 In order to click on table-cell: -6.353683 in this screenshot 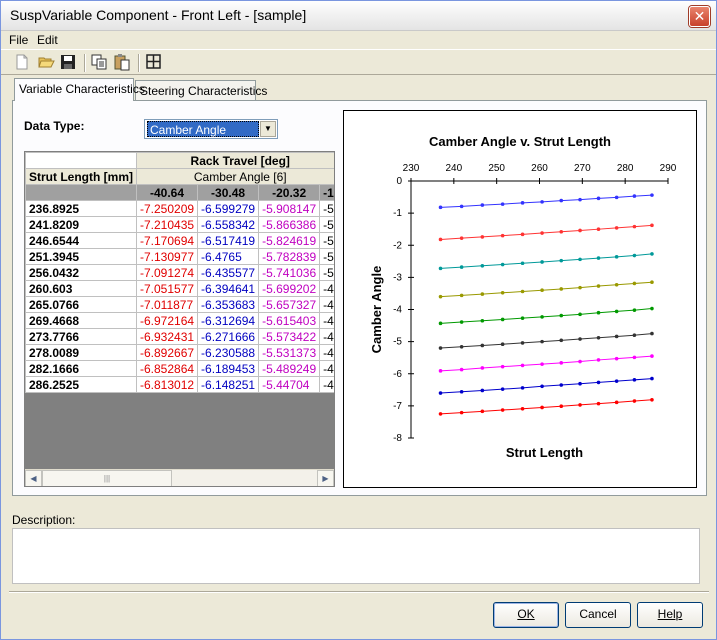, I will do `click(228, 304)`.